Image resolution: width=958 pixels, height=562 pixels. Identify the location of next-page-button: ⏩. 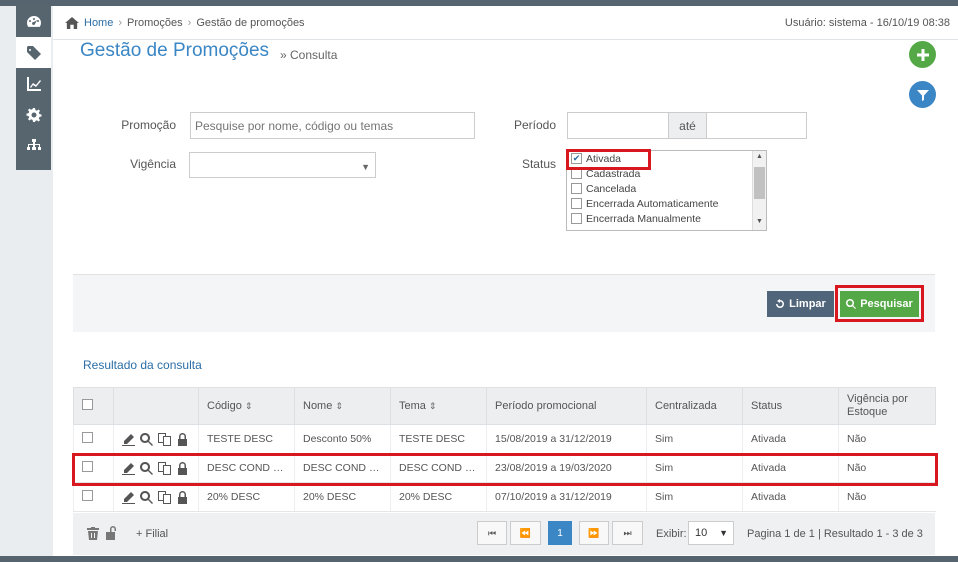
(594, 533).